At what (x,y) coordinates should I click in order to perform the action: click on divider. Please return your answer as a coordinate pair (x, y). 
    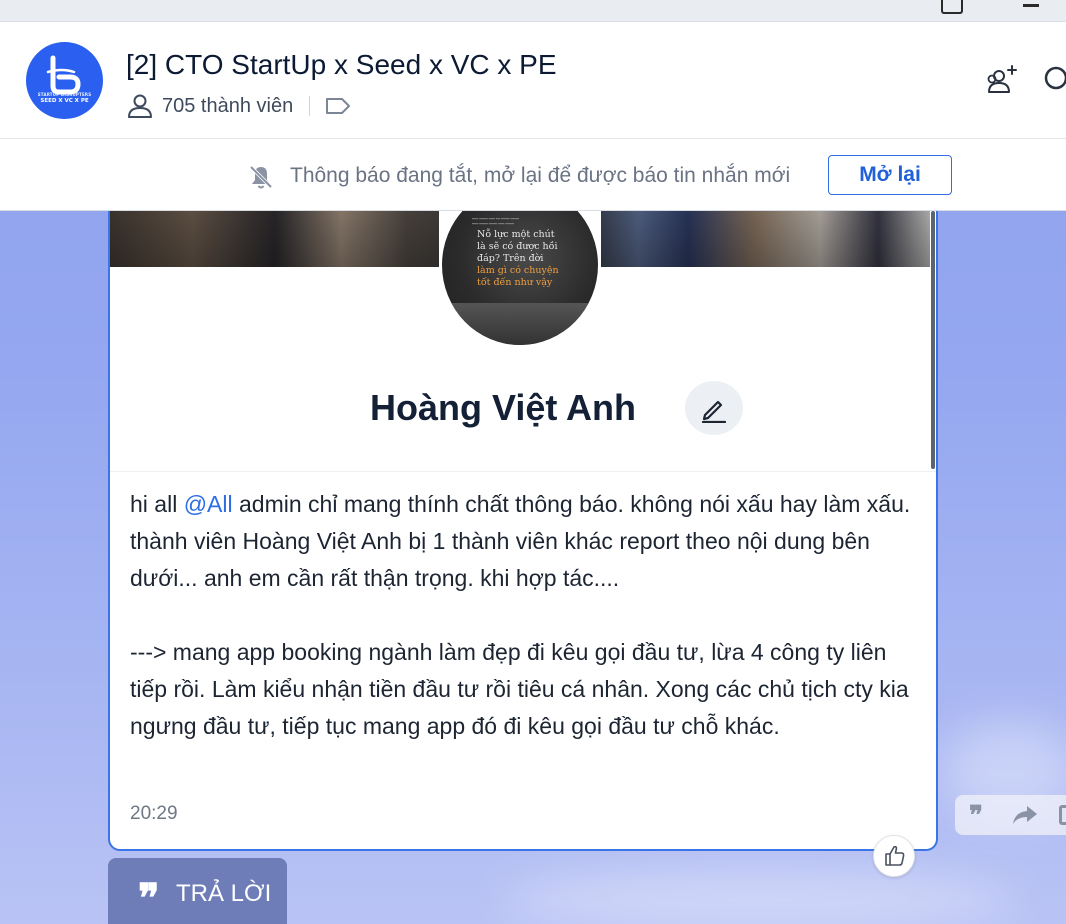
    Looking at the image, I should click on (310, 106).